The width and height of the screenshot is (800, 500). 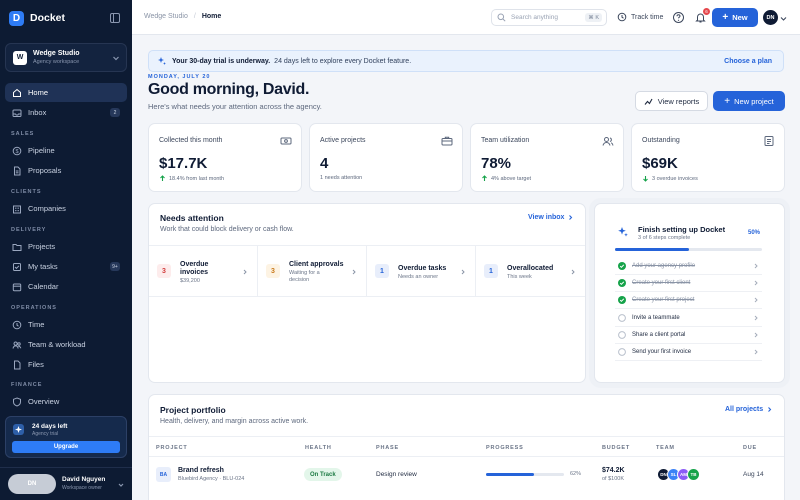 I want to click on arrow-up-icon, so click(x=162, y=178).